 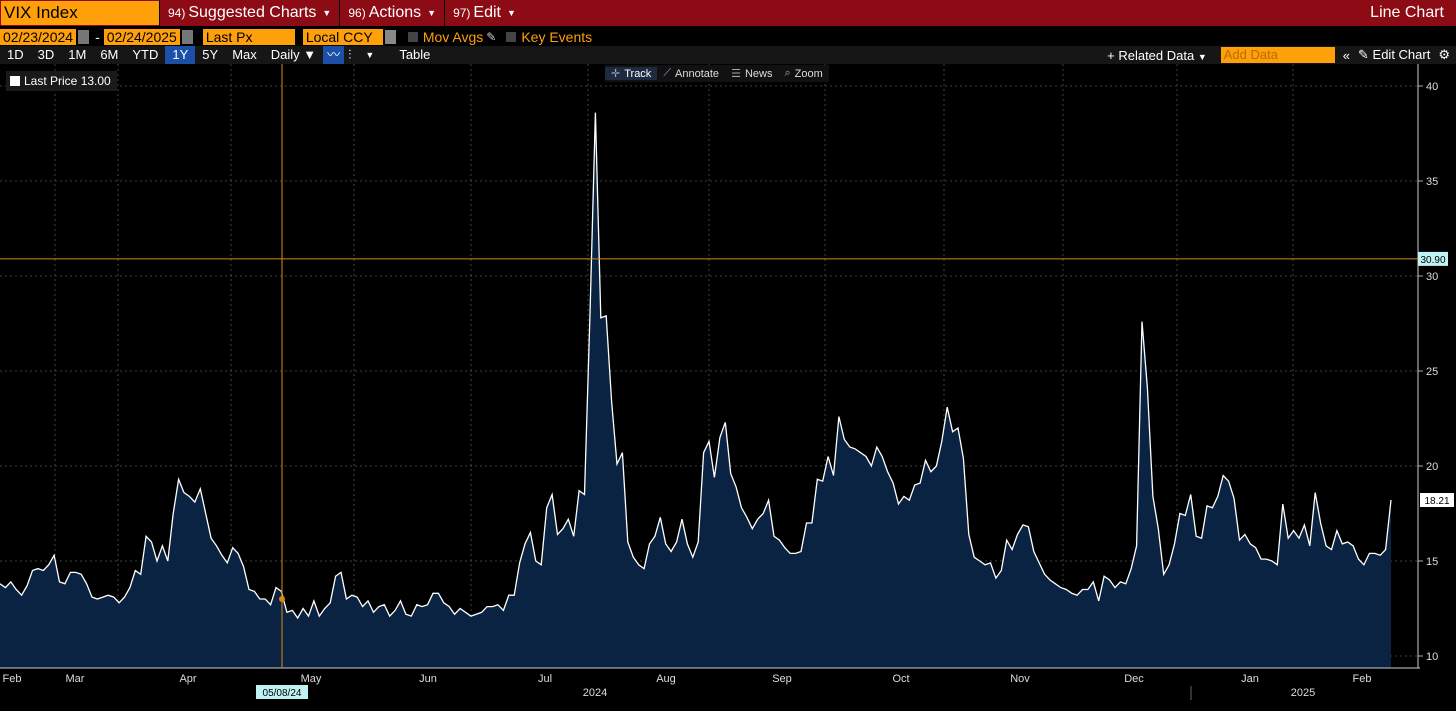 What do you see at coordinates (545, 679) in the screenshot?
I see `x-tick-label: Jul` at bounding box center [545, 679].